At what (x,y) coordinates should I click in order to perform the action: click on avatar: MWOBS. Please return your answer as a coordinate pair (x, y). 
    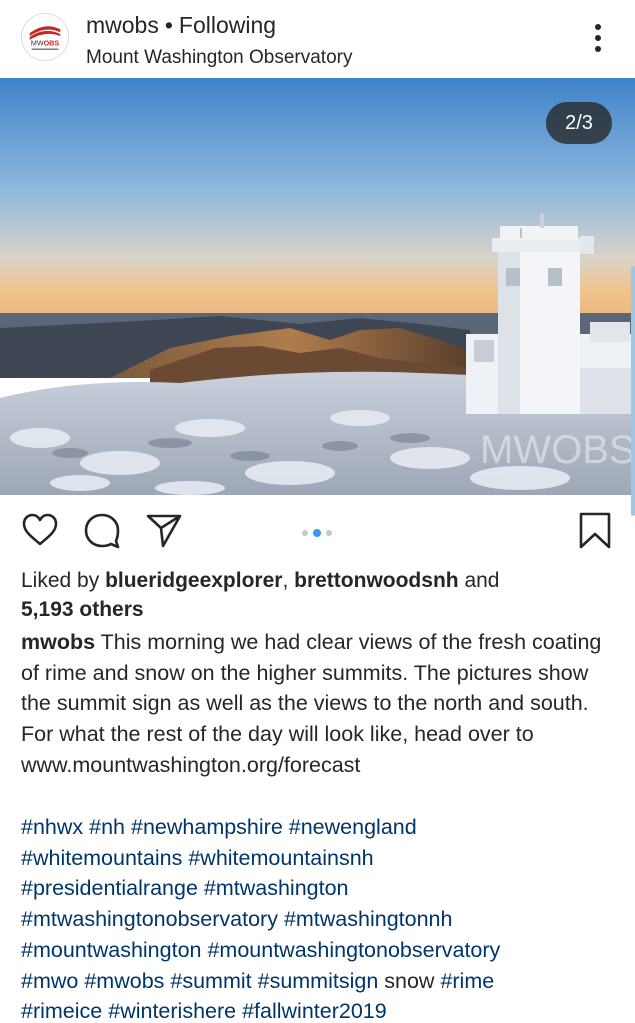
    Looking at the image, I should click on (45, 37).